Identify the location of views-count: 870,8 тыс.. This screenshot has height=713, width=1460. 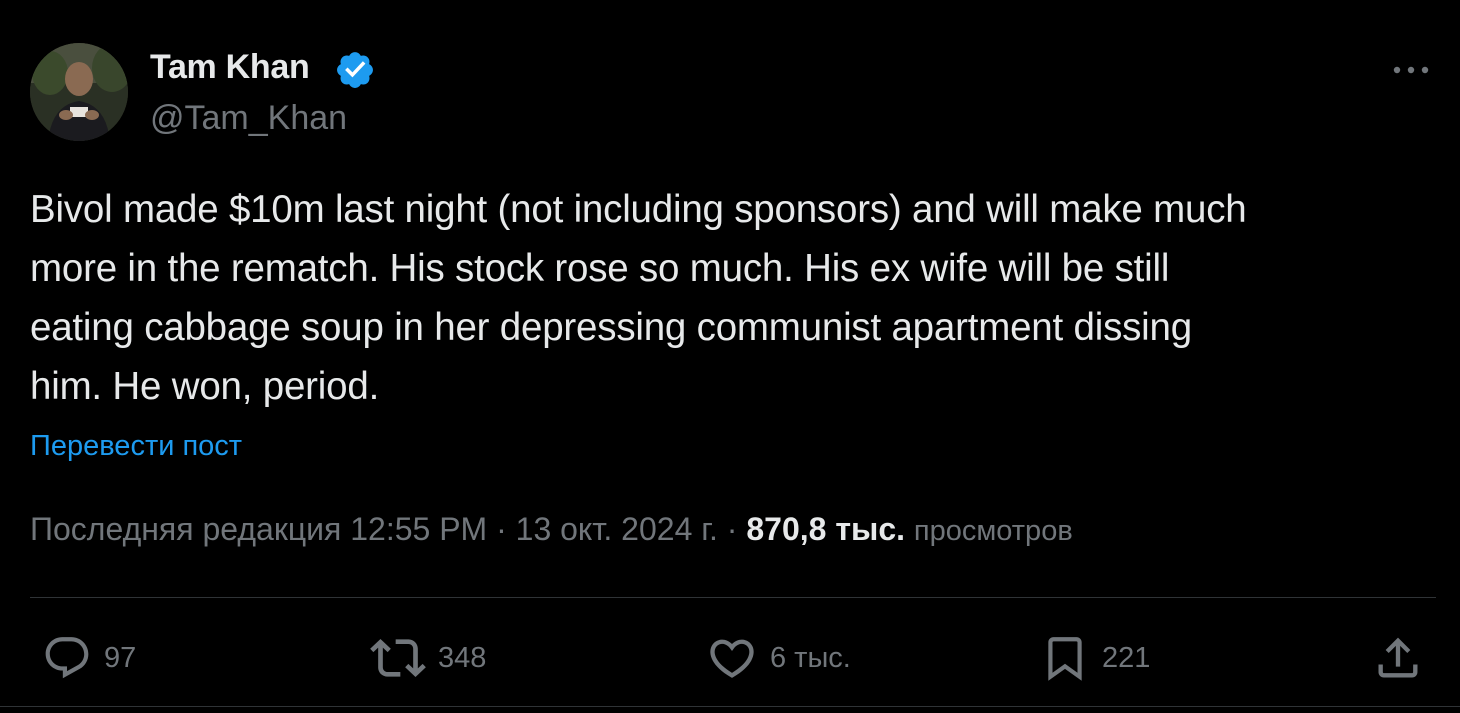
(825, 529).